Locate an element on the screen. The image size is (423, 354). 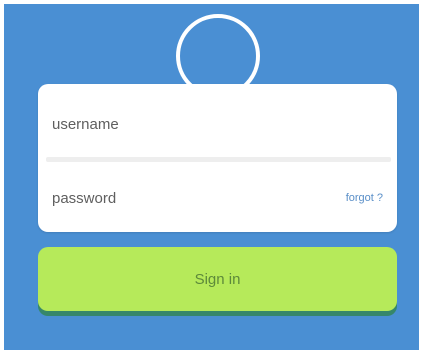
forgot-password-link: forgot ? is located at coordinates (364, 198).